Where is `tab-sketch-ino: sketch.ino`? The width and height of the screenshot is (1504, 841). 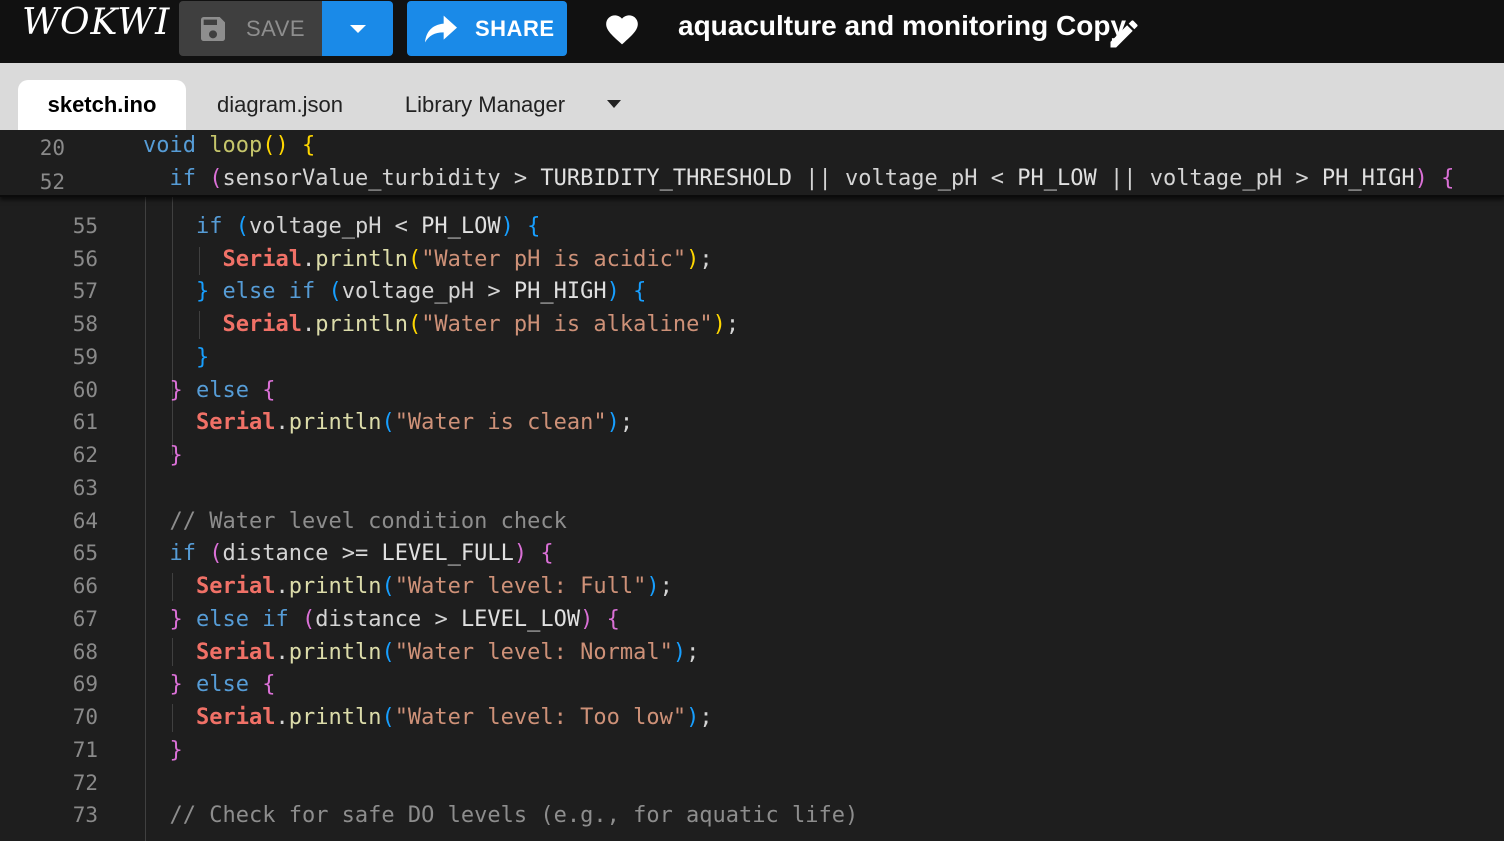
tab-sketch-ino: sketch.ino is located at coordinates (102, 105).